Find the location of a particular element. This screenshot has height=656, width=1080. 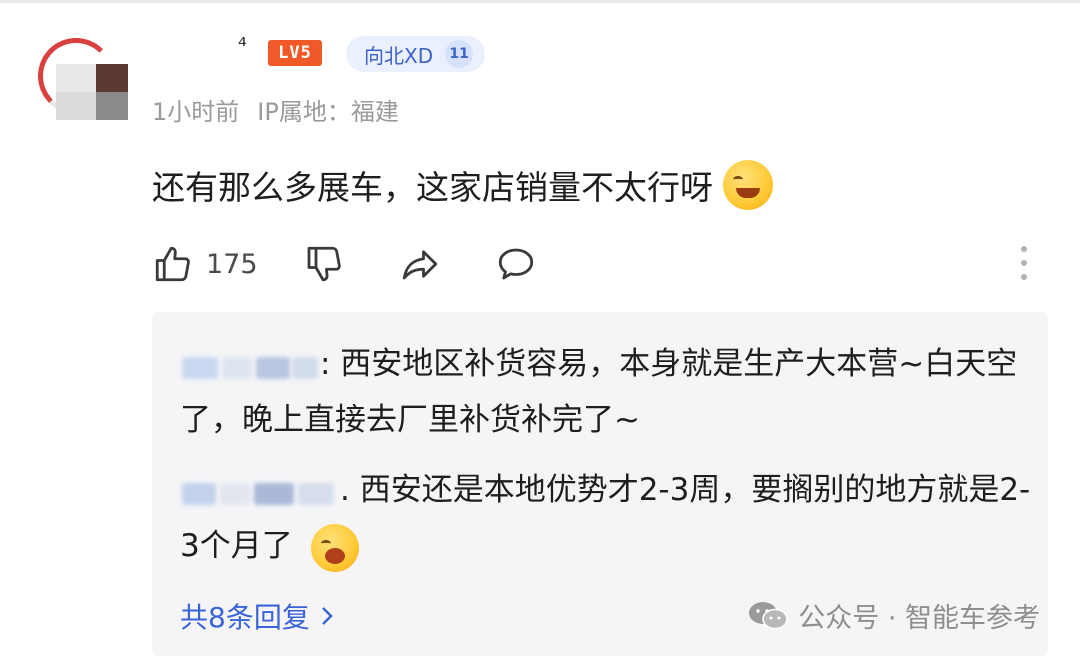

reply-item: . 西安还是本地优势才2-3周，要搁别的地方就是2-3个月了 is located at coordinates (610, 518).